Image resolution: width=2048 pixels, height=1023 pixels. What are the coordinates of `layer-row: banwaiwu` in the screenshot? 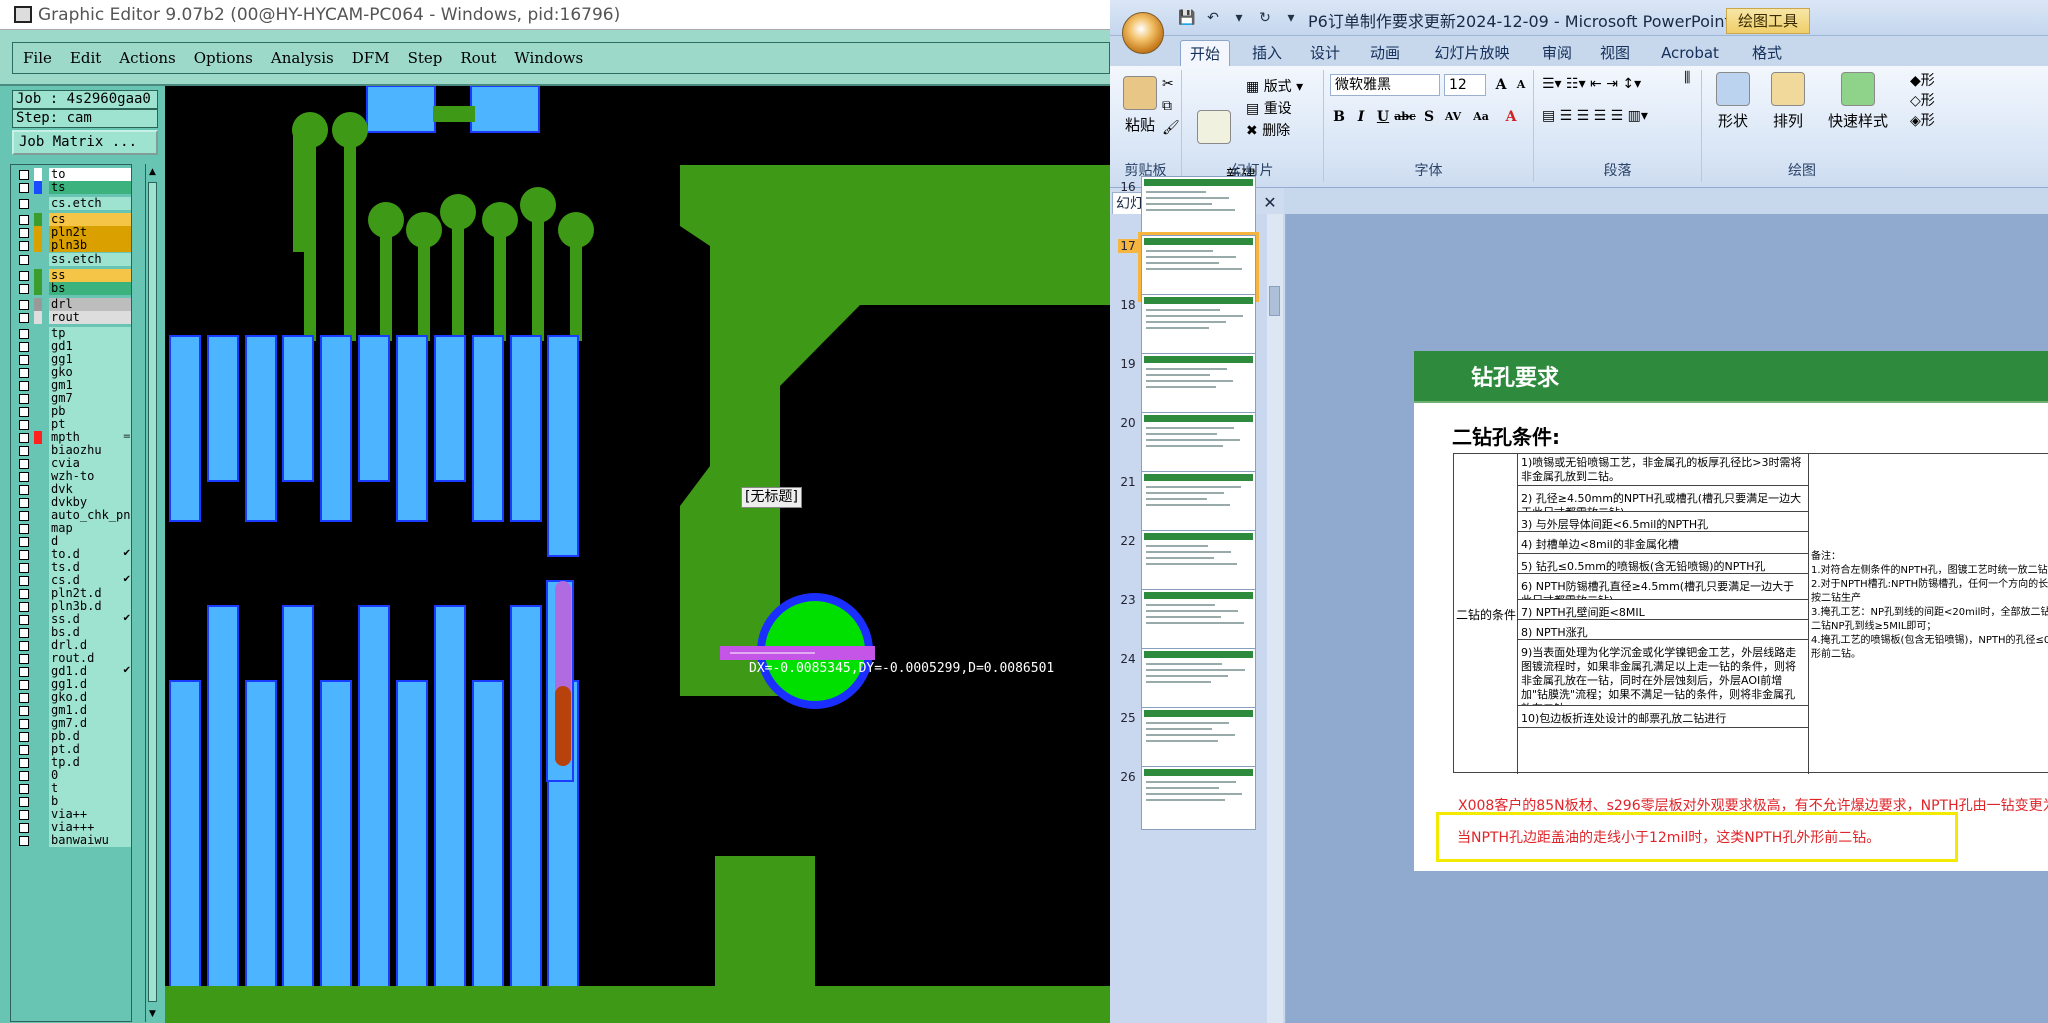 It's located at (72, 841).